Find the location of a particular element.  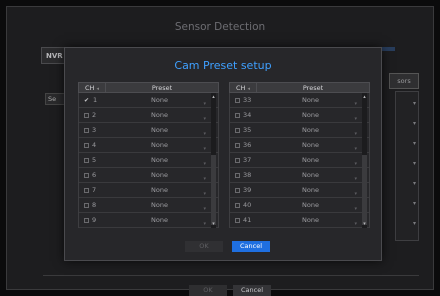

ch-cell: 39 is located at coordinates (243, 190).